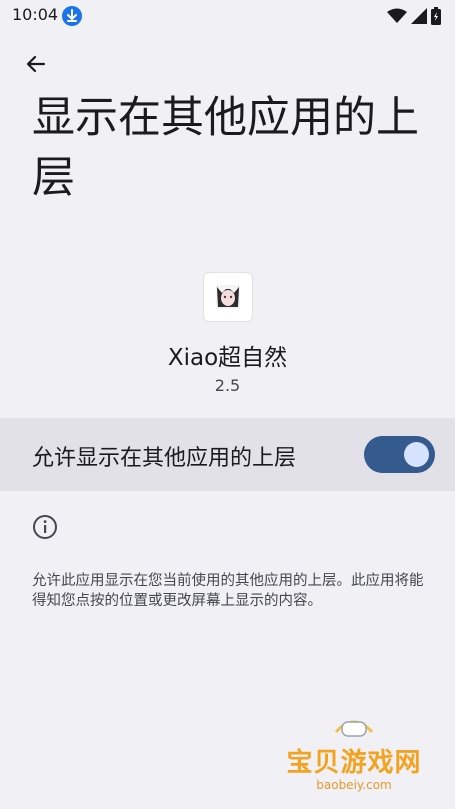 This screenshot has height=809, width=455. Describe the element at coordinates (419, 18) in the screenshot. I see `cell-signal-icon` at that location.